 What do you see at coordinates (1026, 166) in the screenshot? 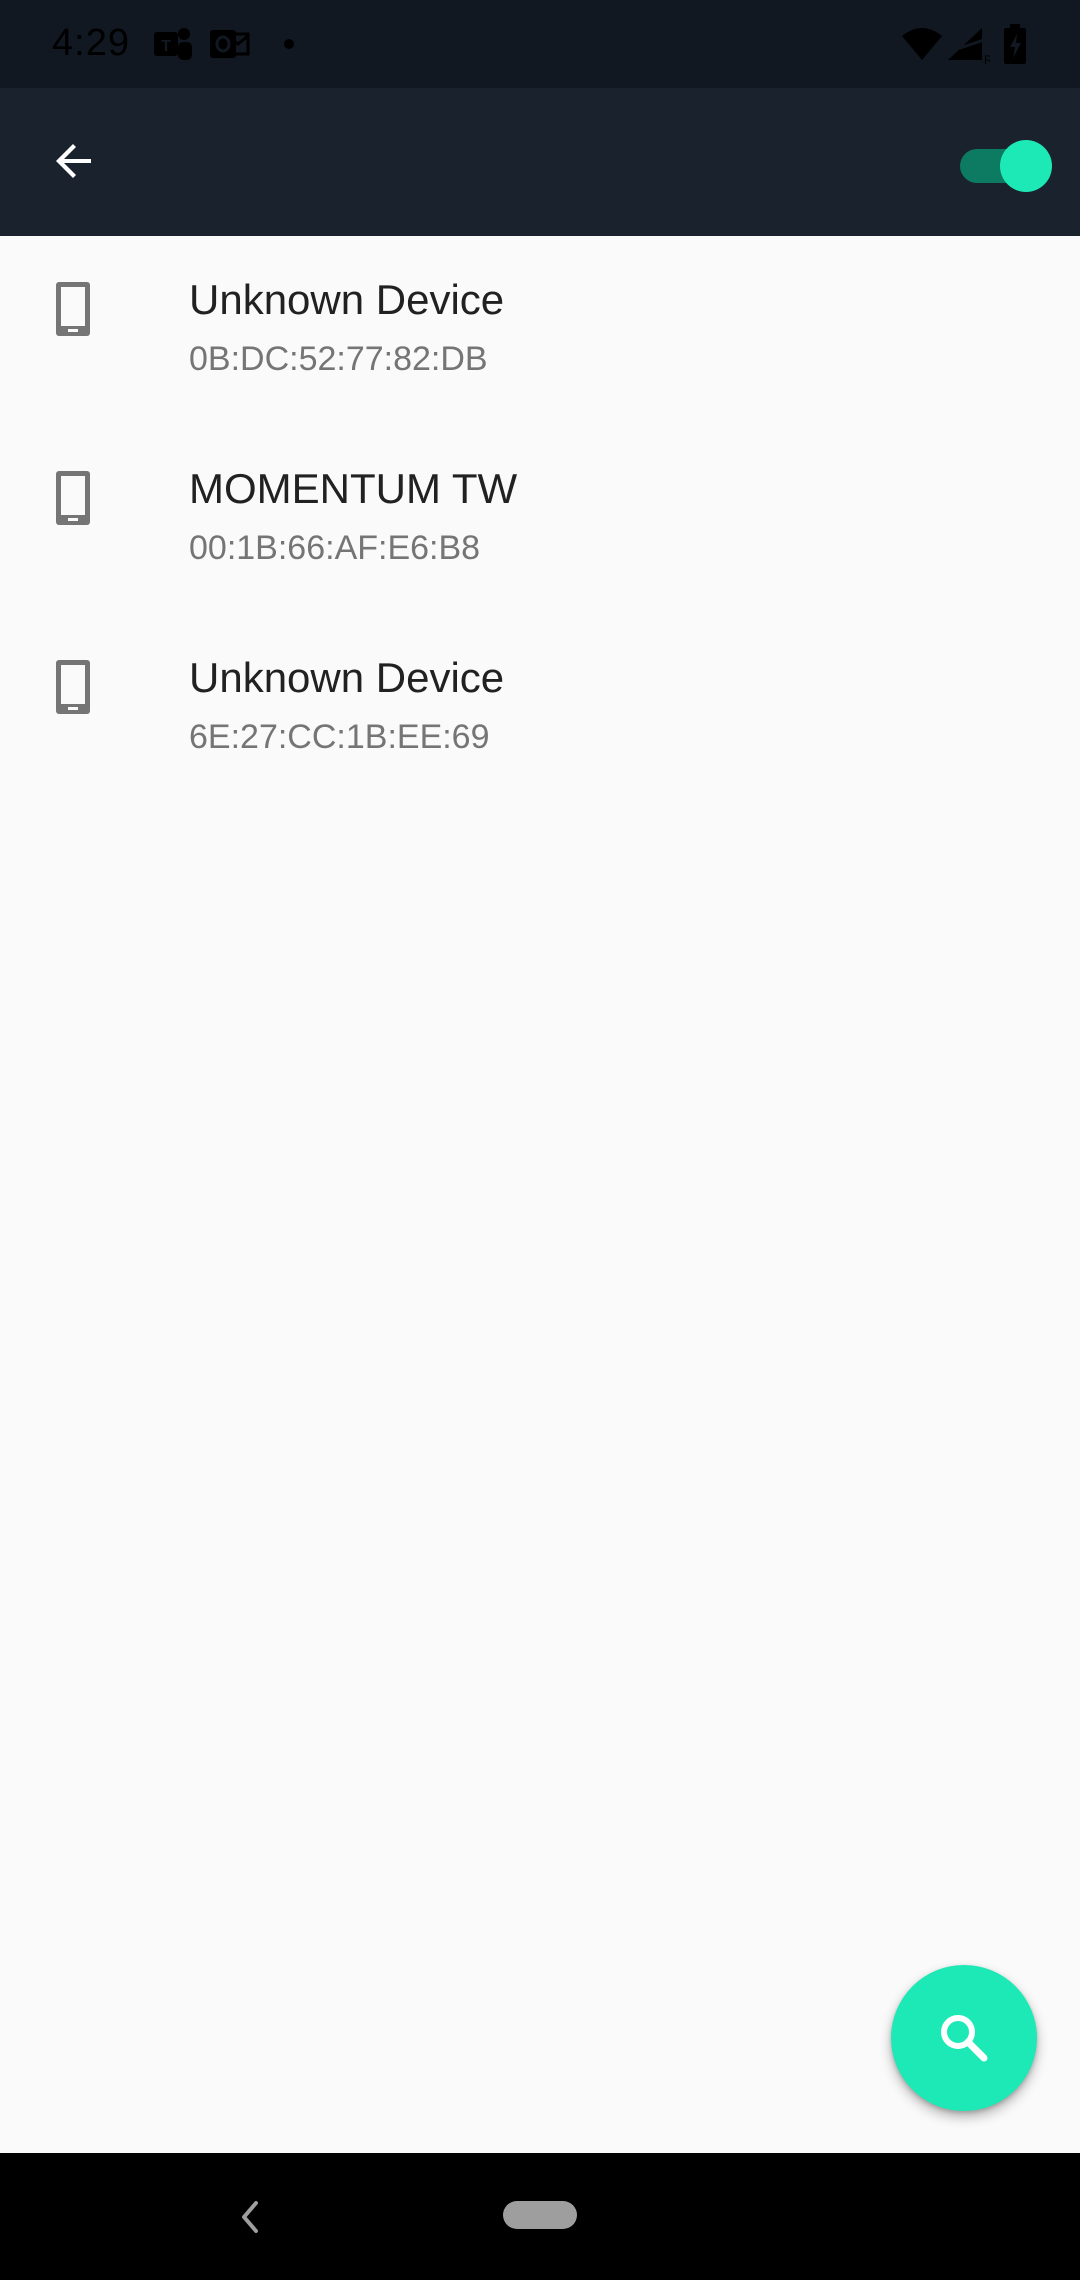
I see `toggle-thumb` at bounding box center [1026, 166].